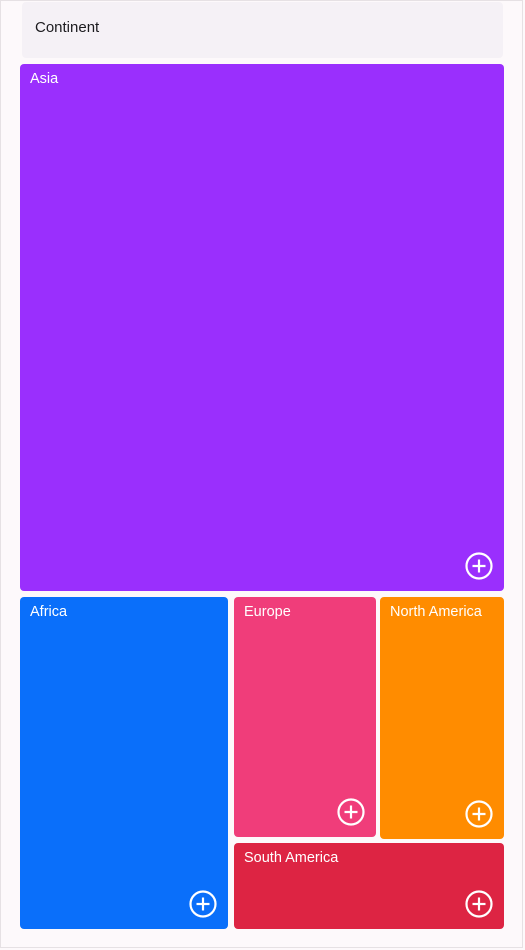 The image size is (525, 950). What do you see at coordinates (291, 858) in the screenshot?
I see `tile-label: South America` at bounding box center [291, 858].